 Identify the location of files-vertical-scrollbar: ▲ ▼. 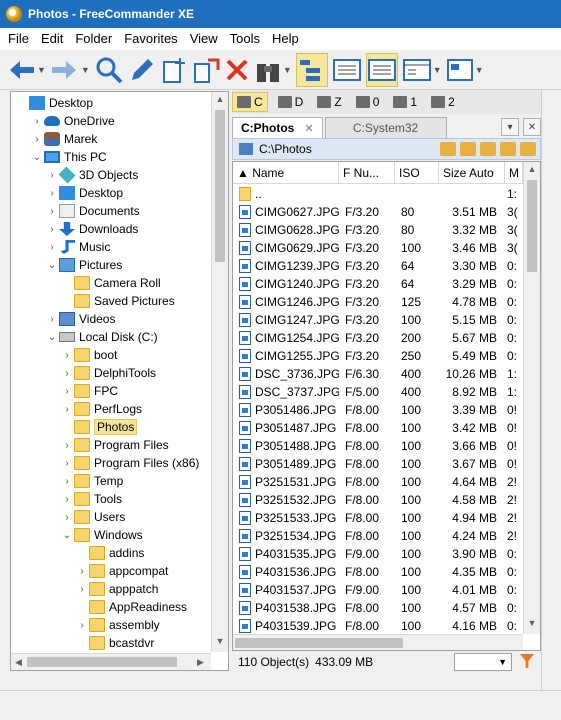
(531, 398).